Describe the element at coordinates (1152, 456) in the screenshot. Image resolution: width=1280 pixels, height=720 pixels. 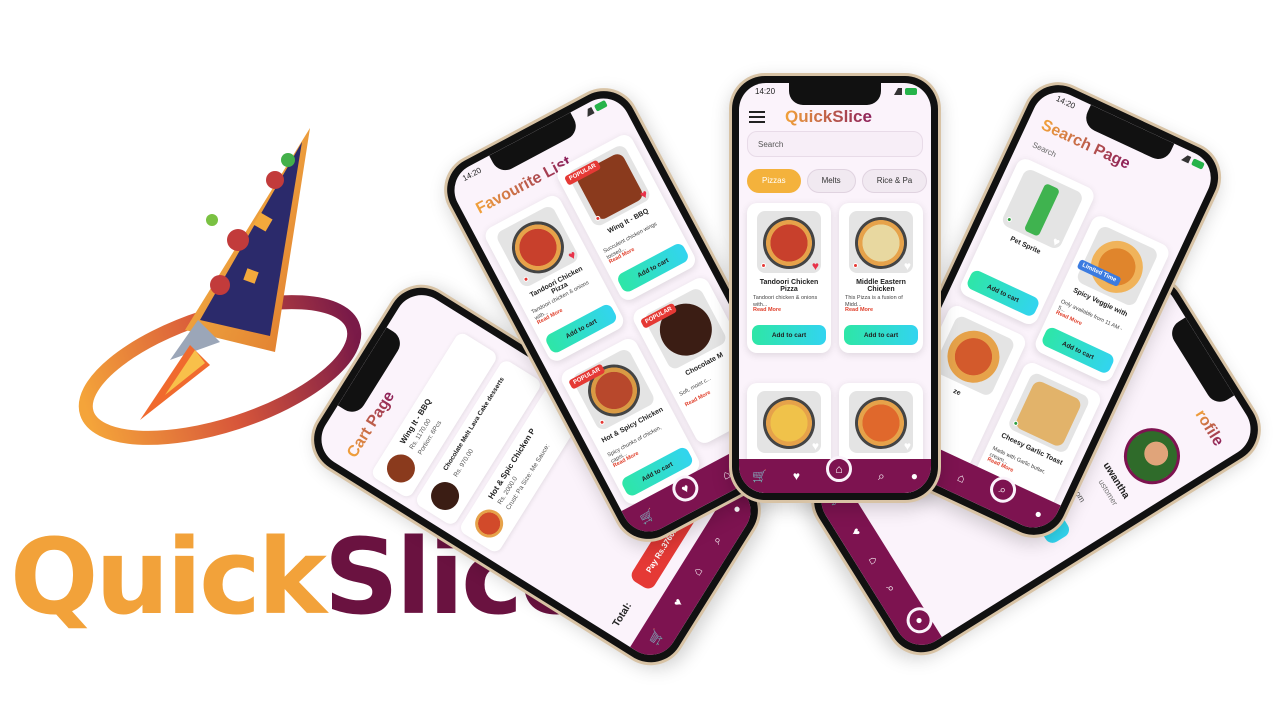
I see `avatar` at that location.